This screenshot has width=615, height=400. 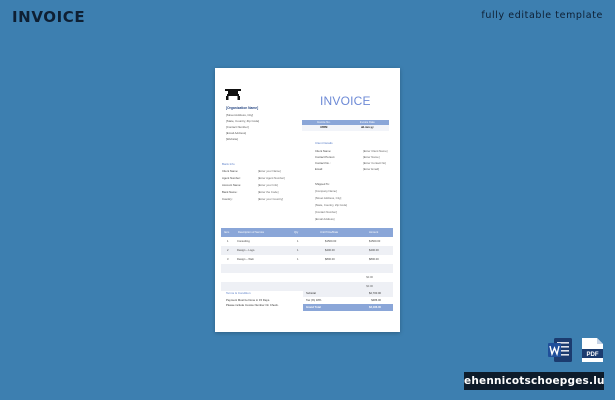 I want to click on file-format-icons: PDF, so click(x=575, y=350).